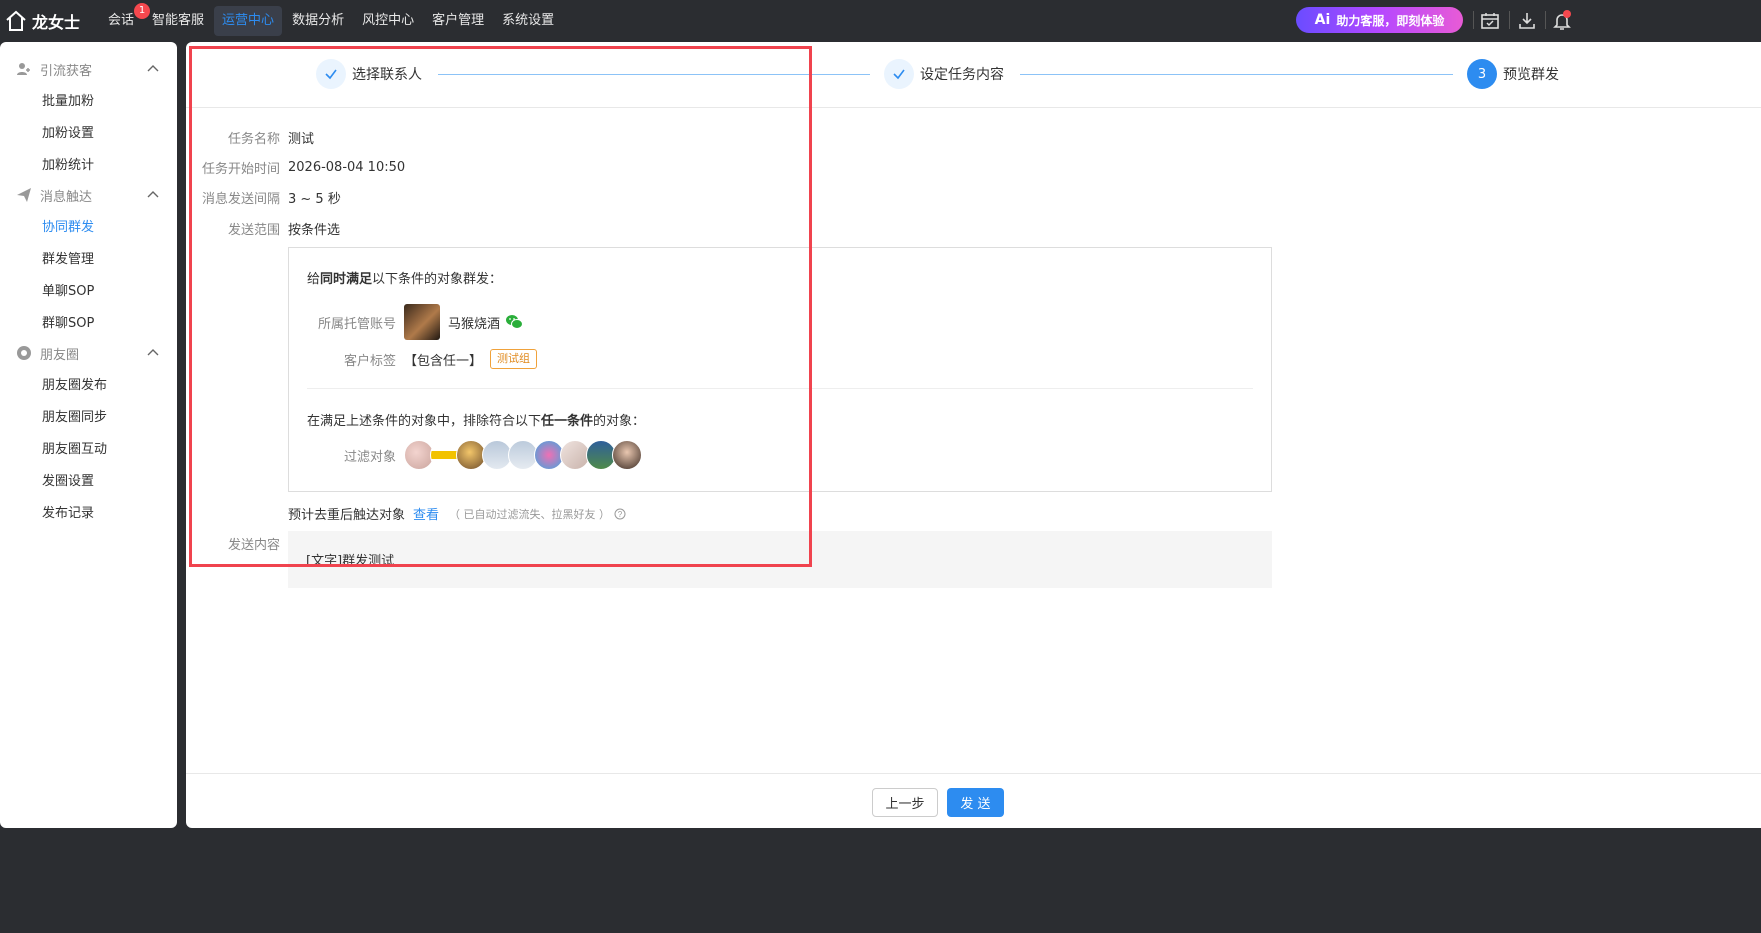 The image size is (1761, 933). I want to click on tag-row: 客户标签 【包含任一】 测试组, so click(413, 359).